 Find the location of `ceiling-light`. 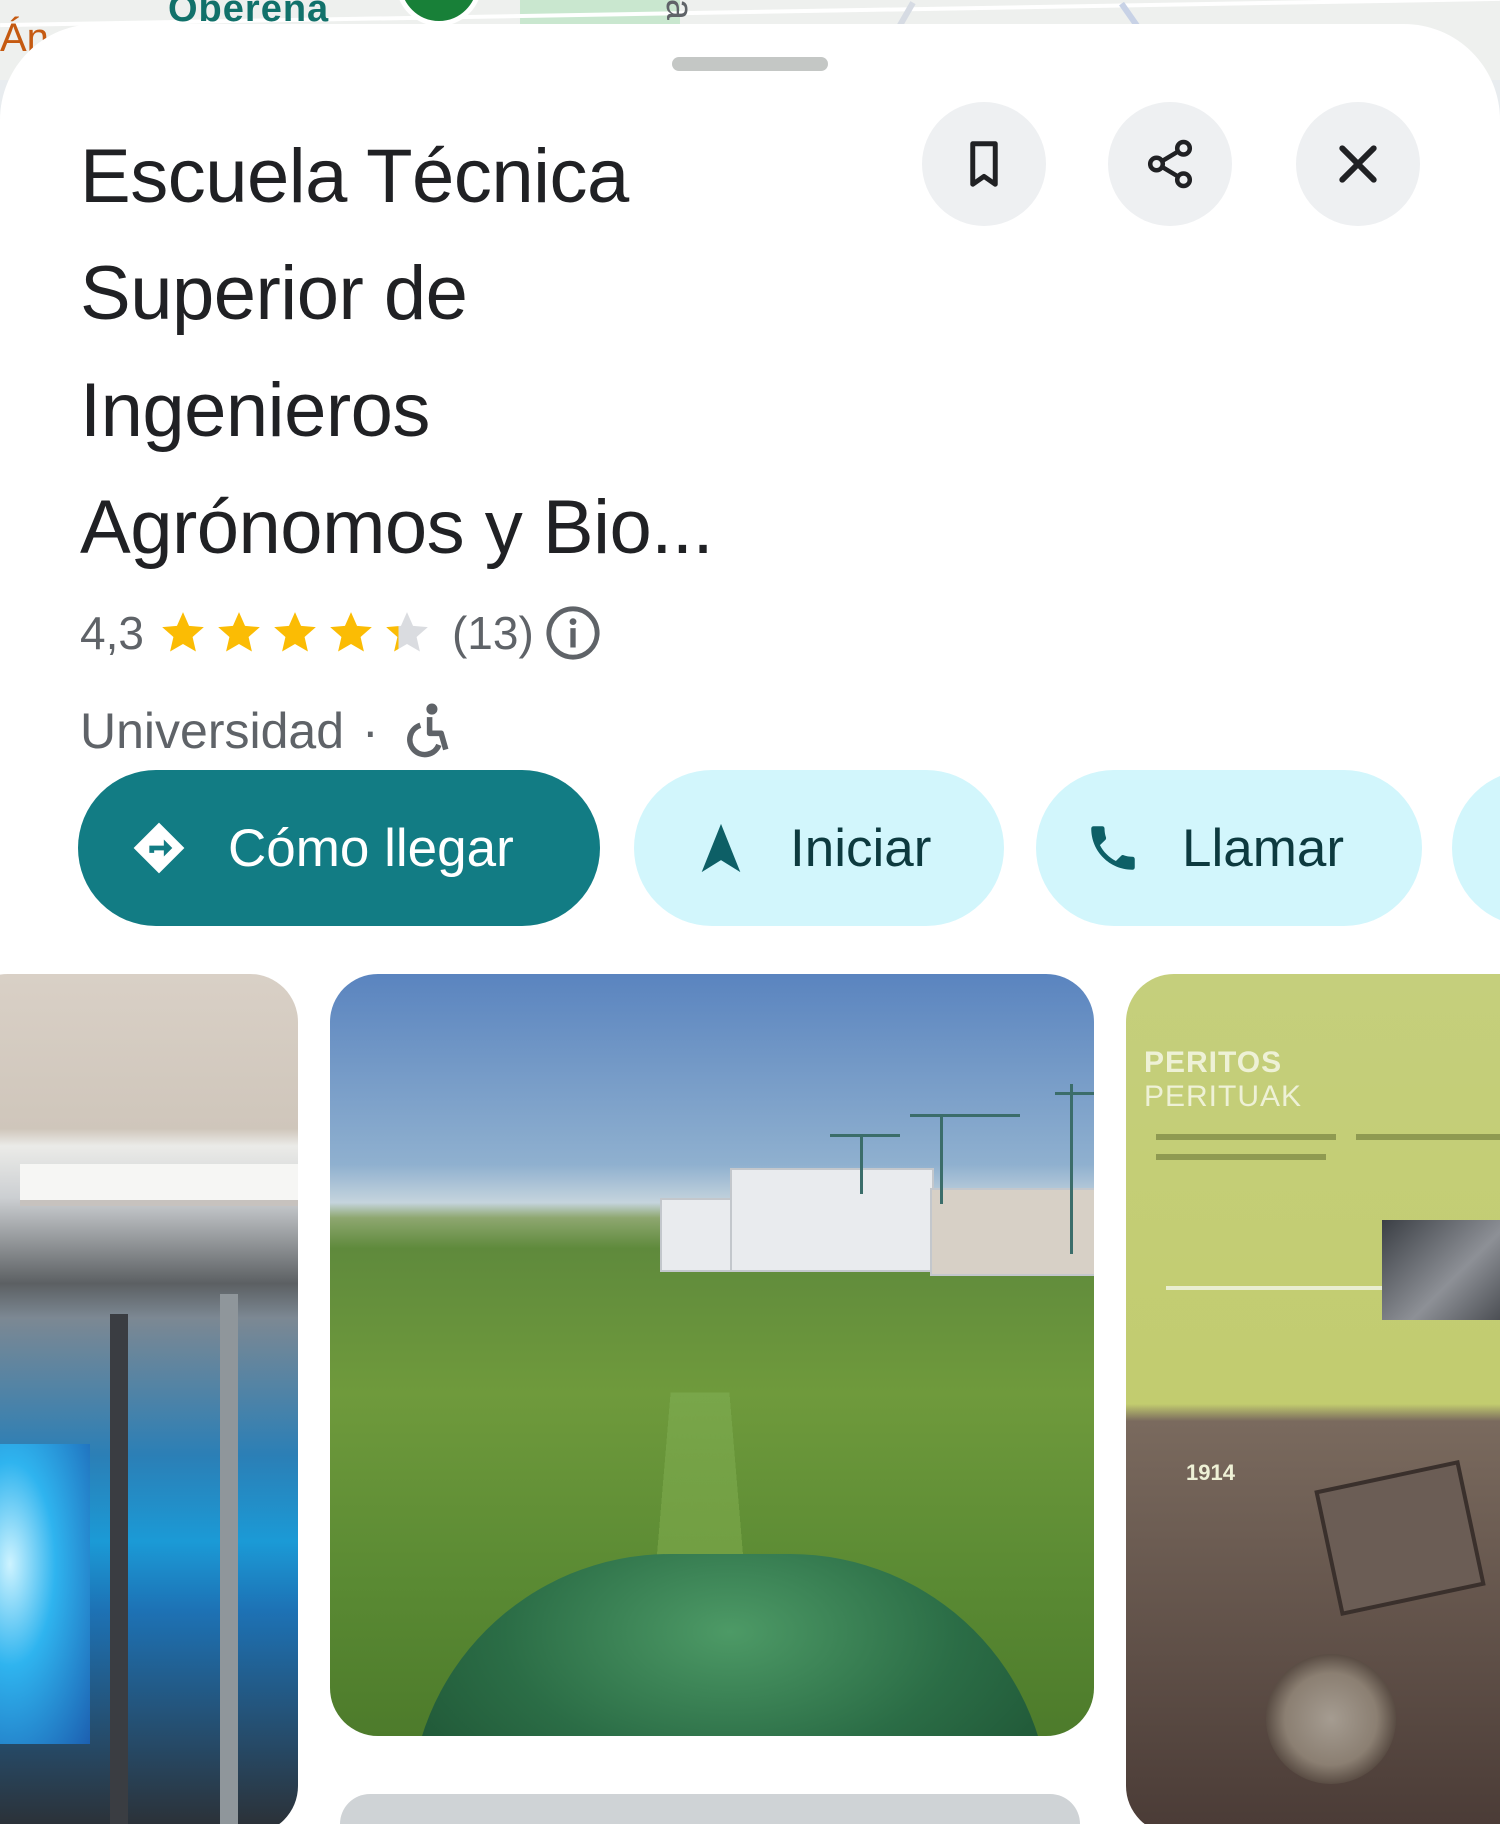

ceiling-light is located at coordinates (159, 1185).